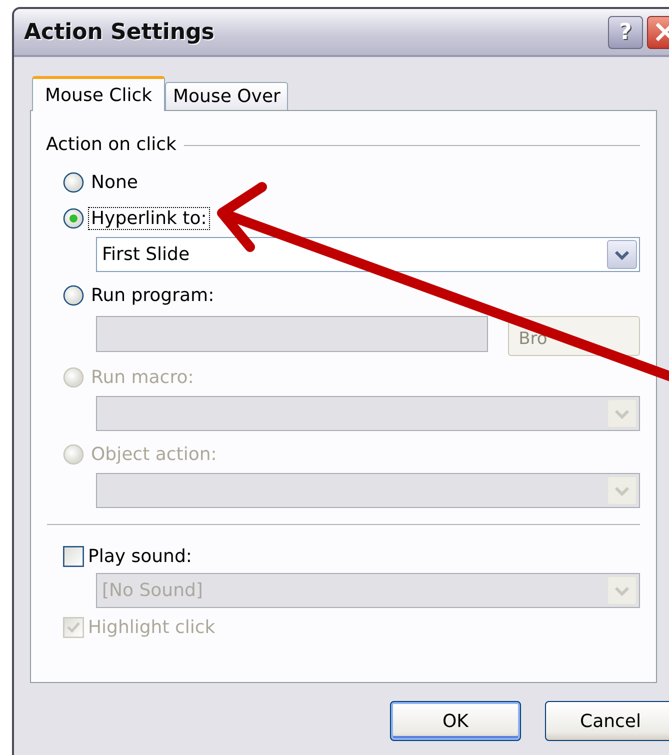 This screenshot has height=755, width=669. I want to click on dropdown-field: First Slide, so click(368, 254).